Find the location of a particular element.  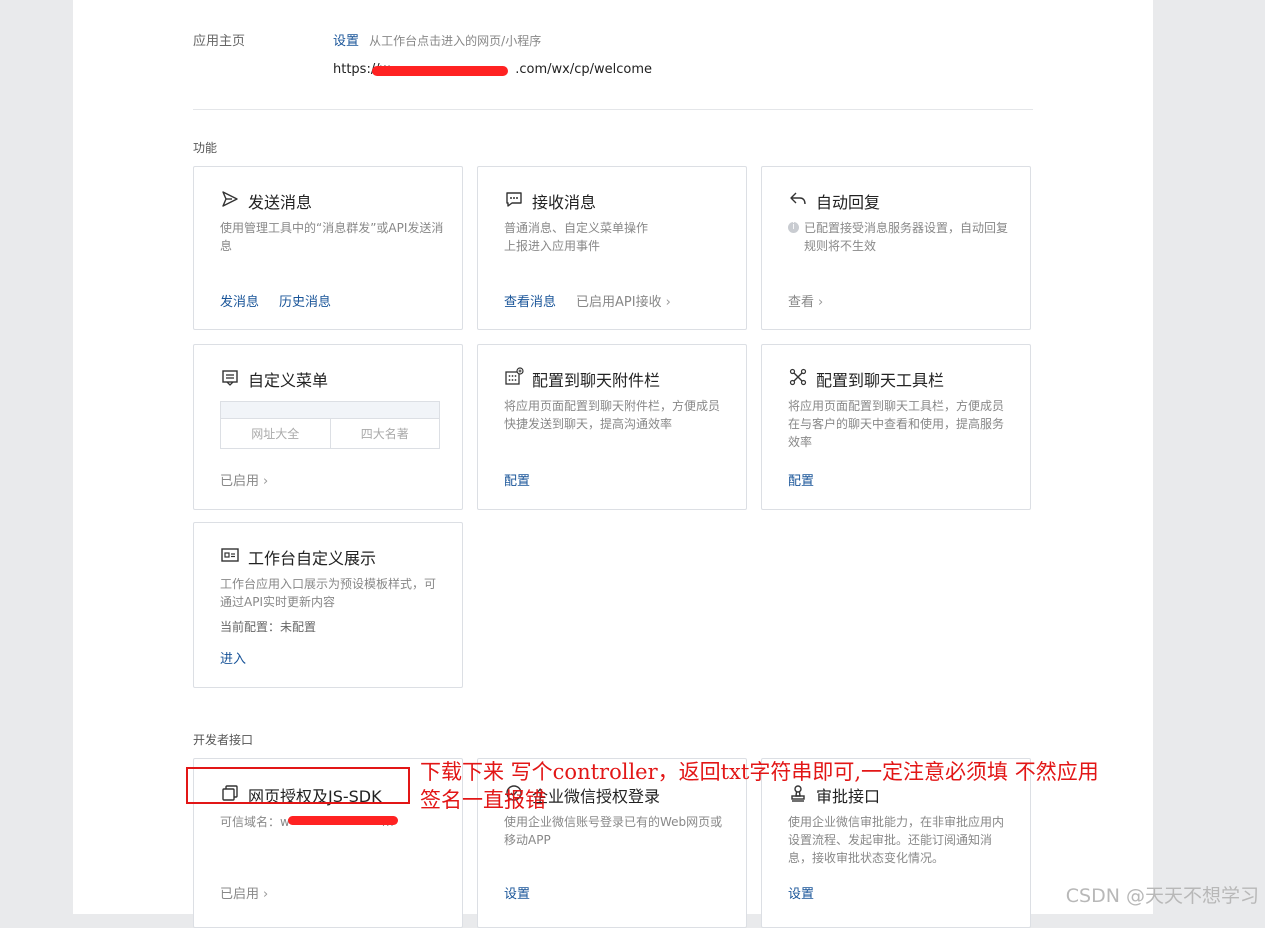

reply-icon is located at coordinates (798, 201).